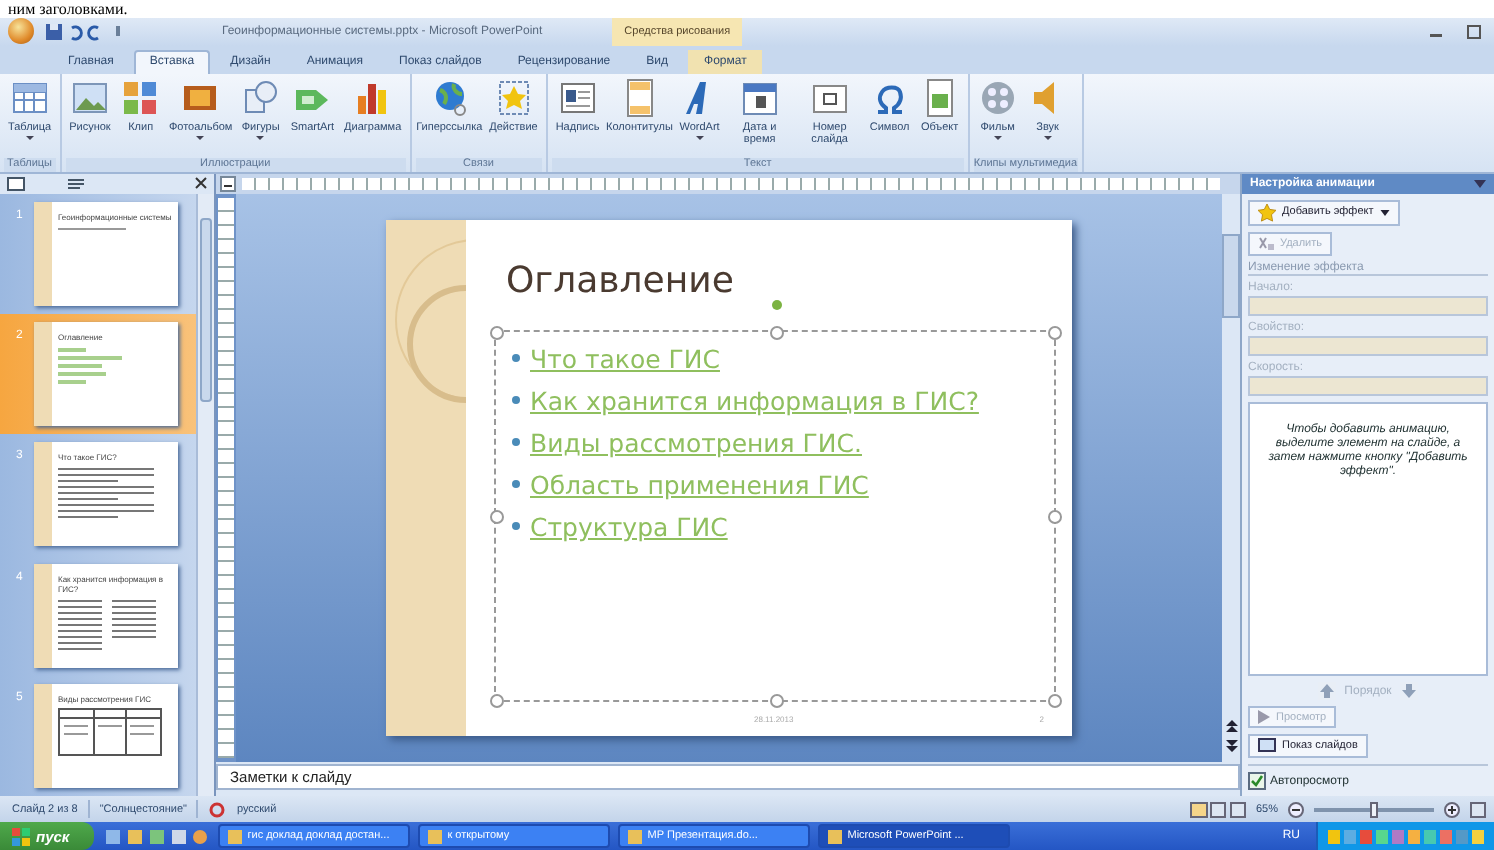 The image size is (1494, 850). I want to click on clip-icon, so click(140, 97).